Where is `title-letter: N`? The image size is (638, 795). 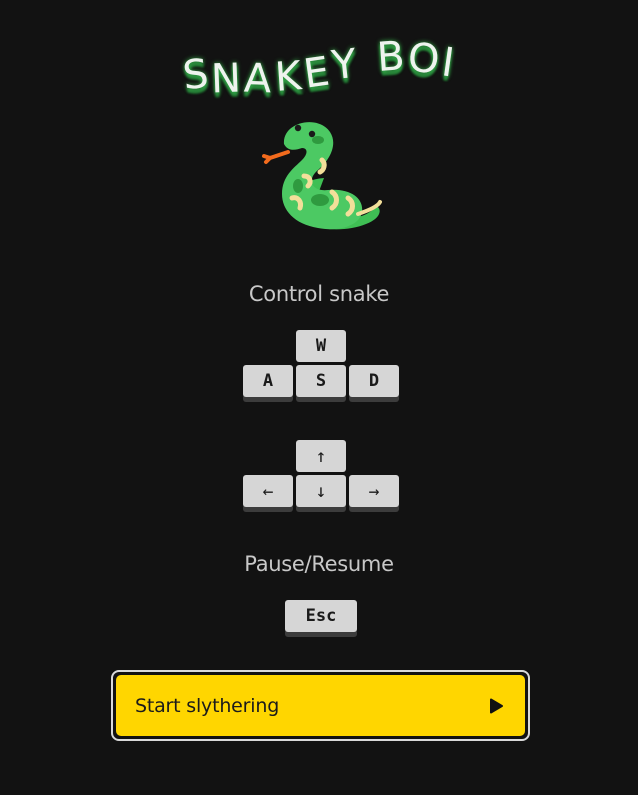
title-letter: N is located at coordinates (226, 79).